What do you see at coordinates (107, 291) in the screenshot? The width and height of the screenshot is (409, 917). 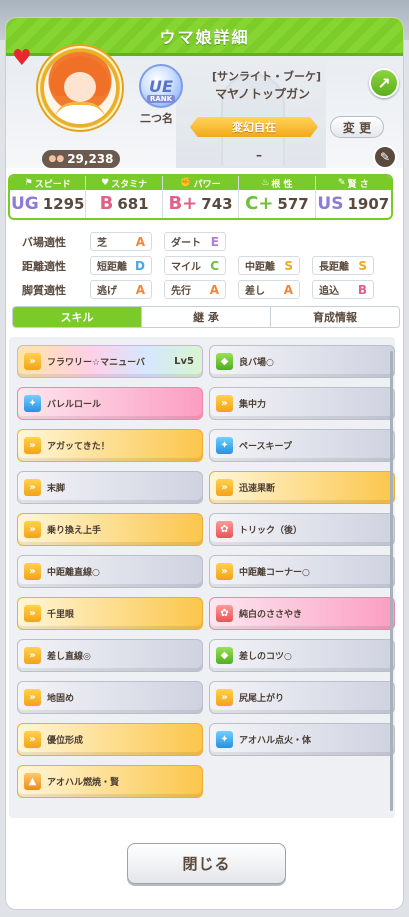 I see `apt-name: 逃げ` at bounding box center [107, 291].